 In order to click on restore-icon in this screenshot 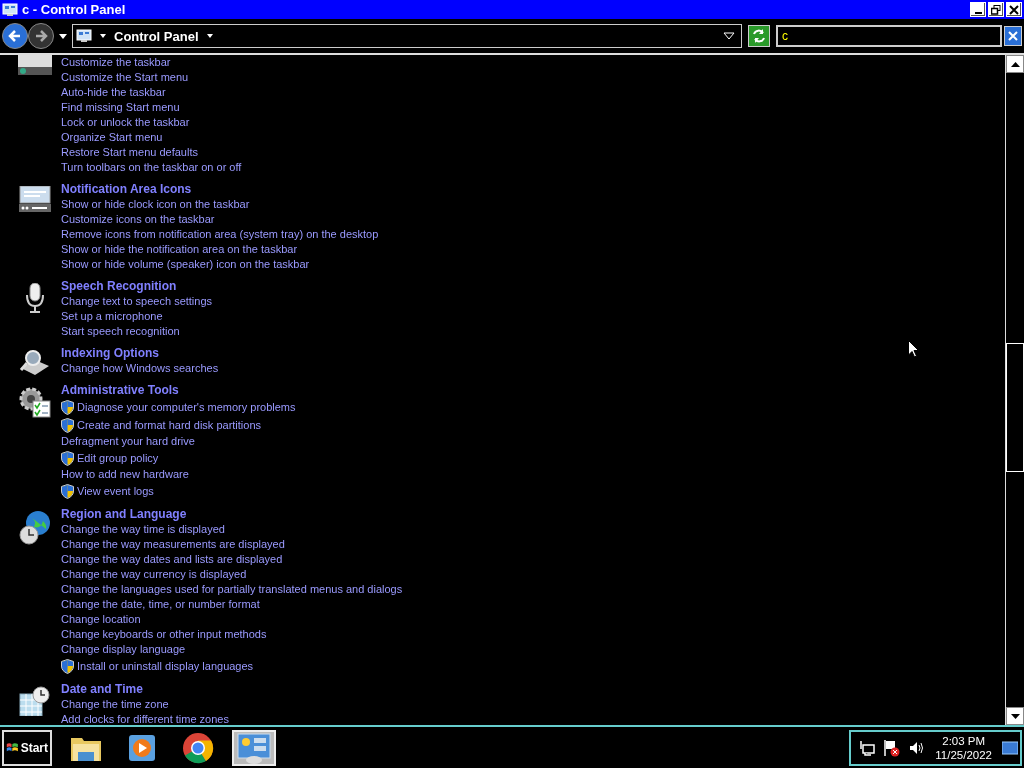, I will do `click(996, 9)`.